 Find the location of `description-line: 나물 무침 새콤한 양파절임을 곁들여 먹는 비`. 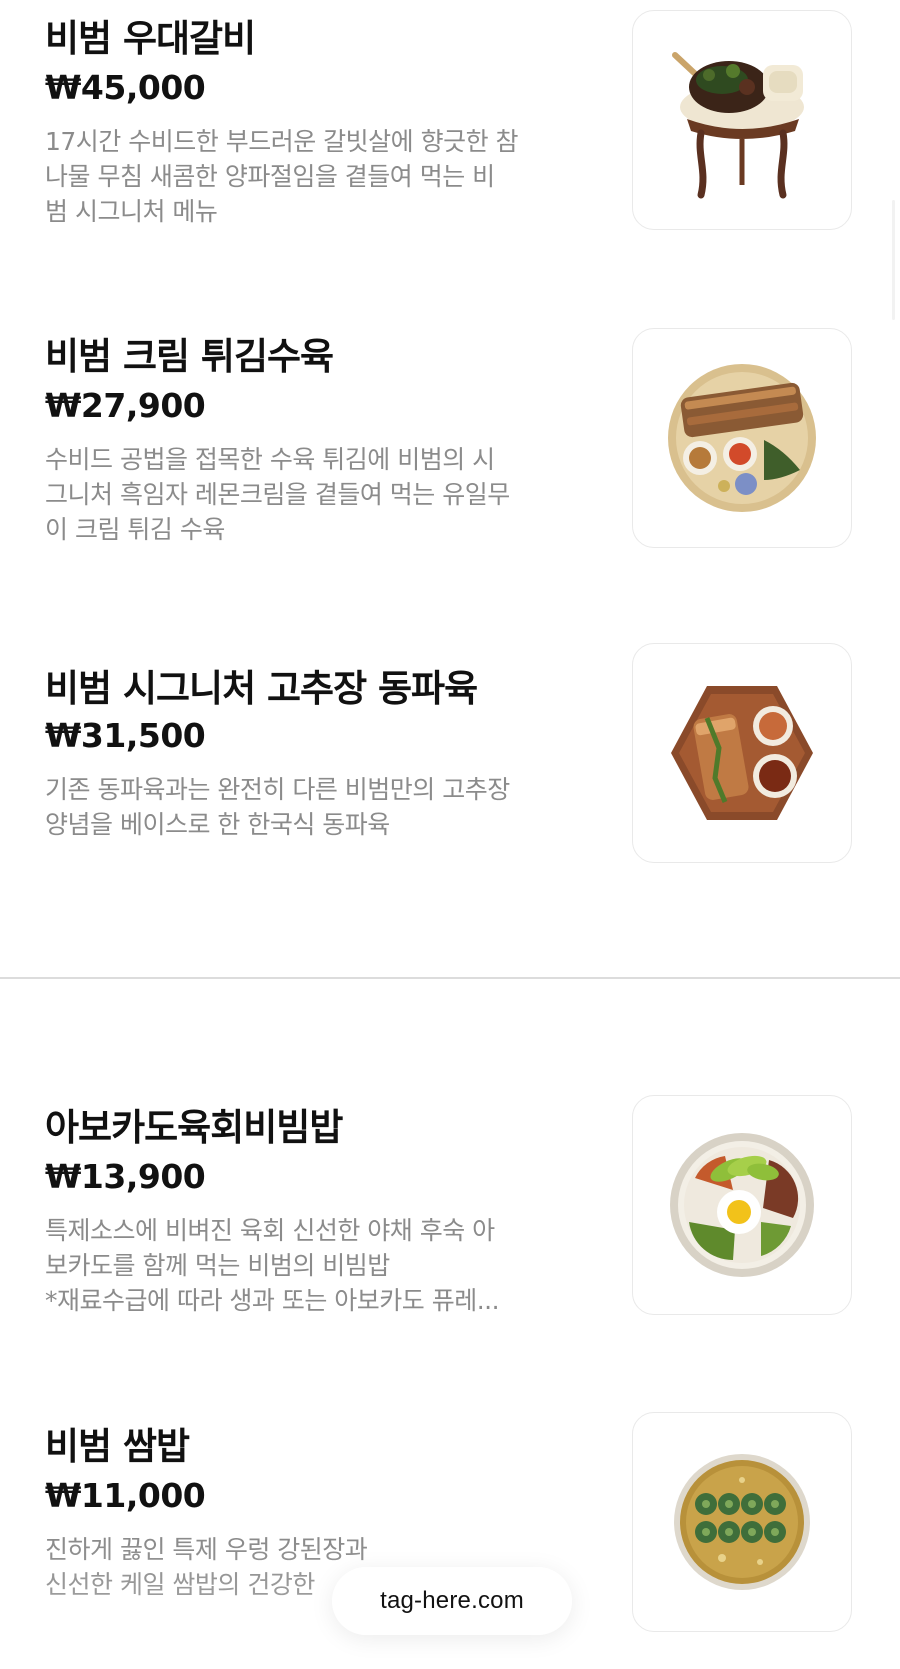

description-line: 나물 무침 새콤한 양파절임을 곁들여 먹는 비 is located at coordinates (270, 176).